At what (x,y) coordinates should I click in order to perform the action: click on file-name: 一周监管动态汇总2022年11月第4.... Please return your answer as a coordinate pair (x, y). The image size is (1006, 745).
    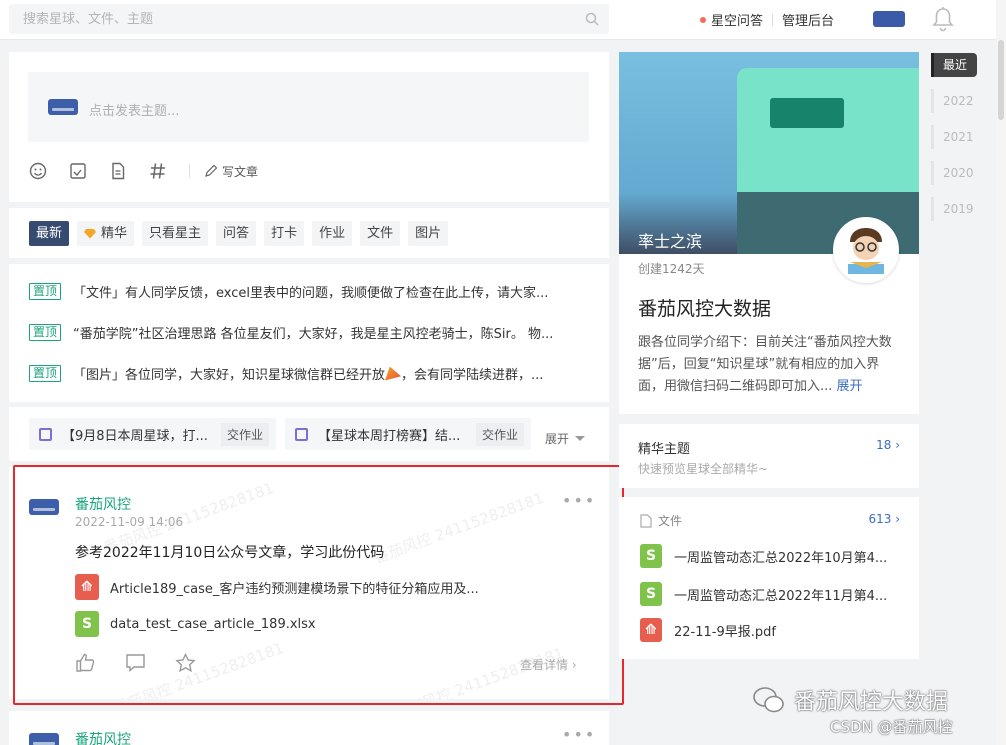
    Looking at the image, I should click on (781, 596).